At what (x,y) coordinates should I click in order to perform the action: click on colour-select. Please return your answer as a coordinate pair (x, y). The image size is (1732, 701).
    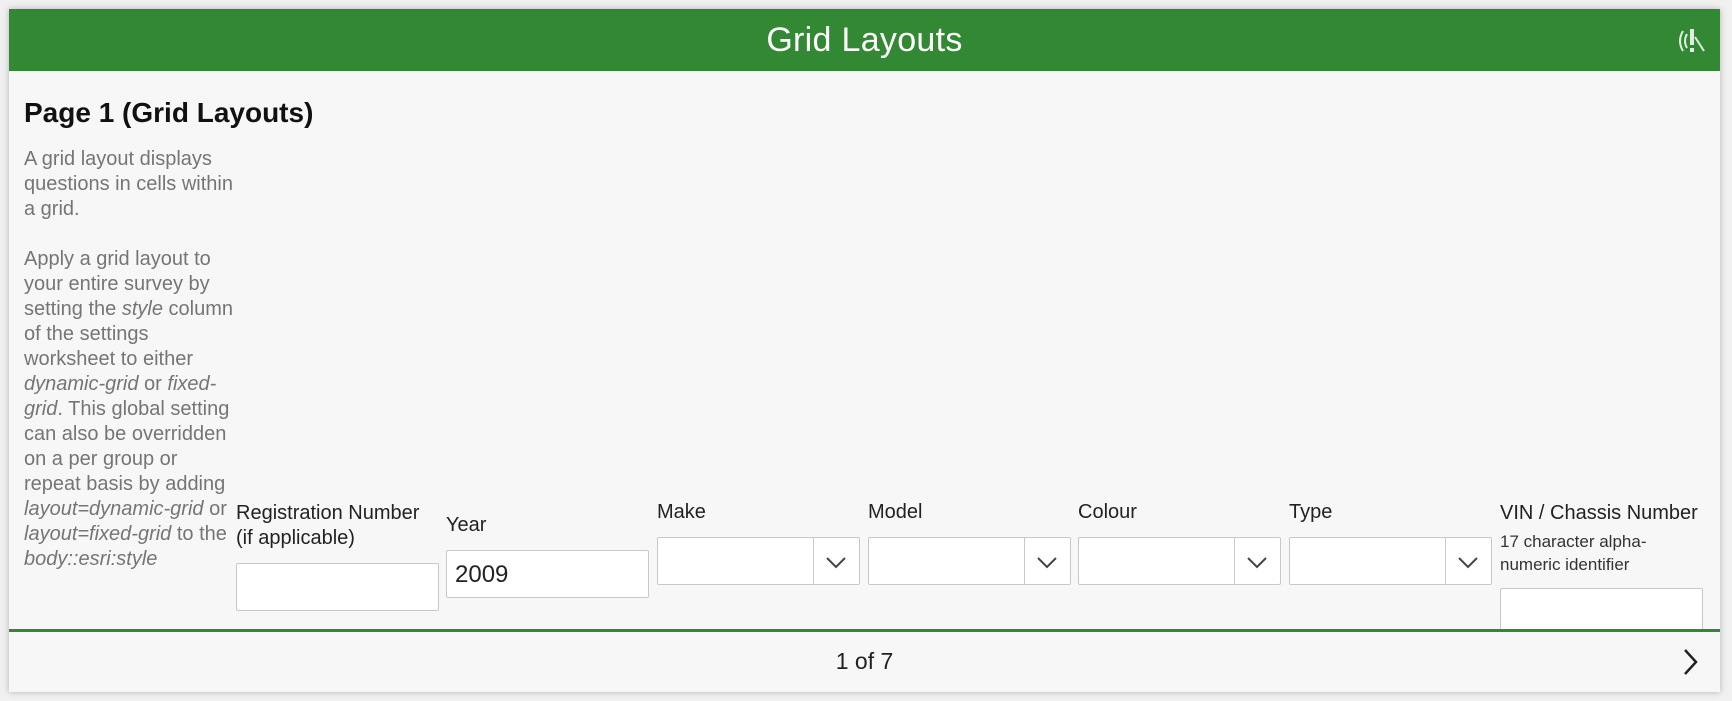
    Looking at the image, I should click on (1179, 561).